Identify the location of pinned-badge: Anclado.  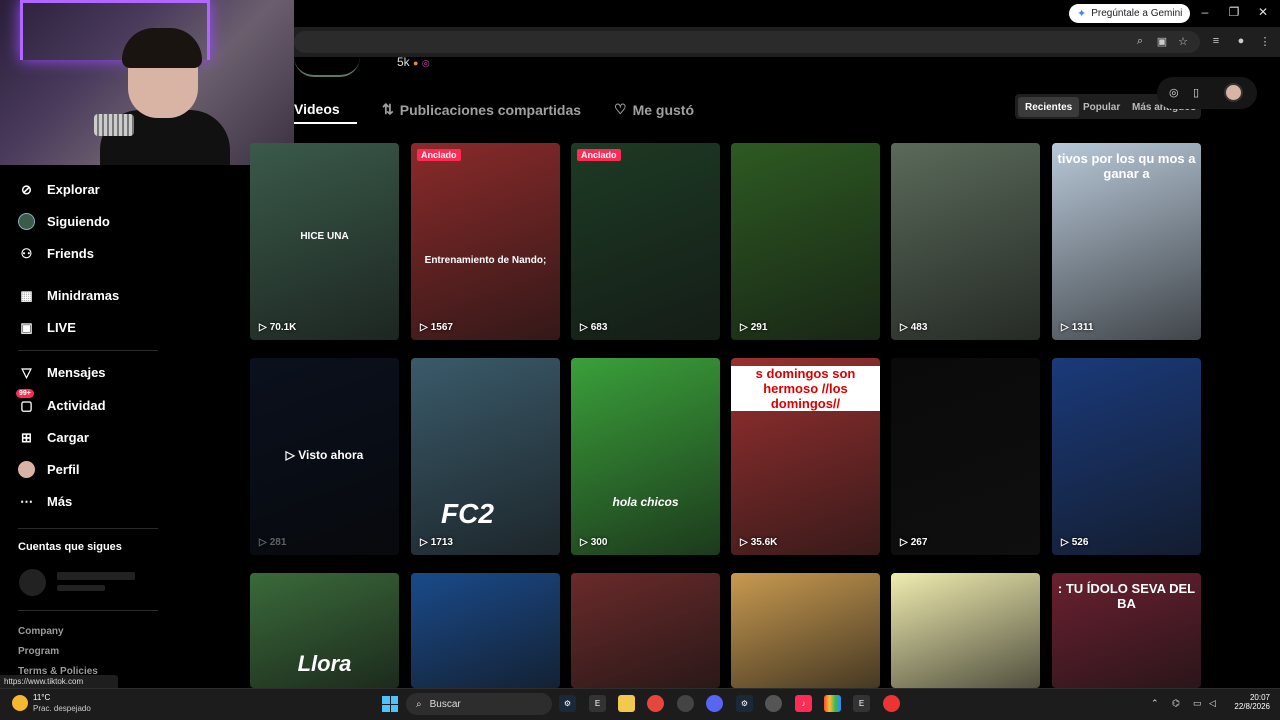
(439, 155).